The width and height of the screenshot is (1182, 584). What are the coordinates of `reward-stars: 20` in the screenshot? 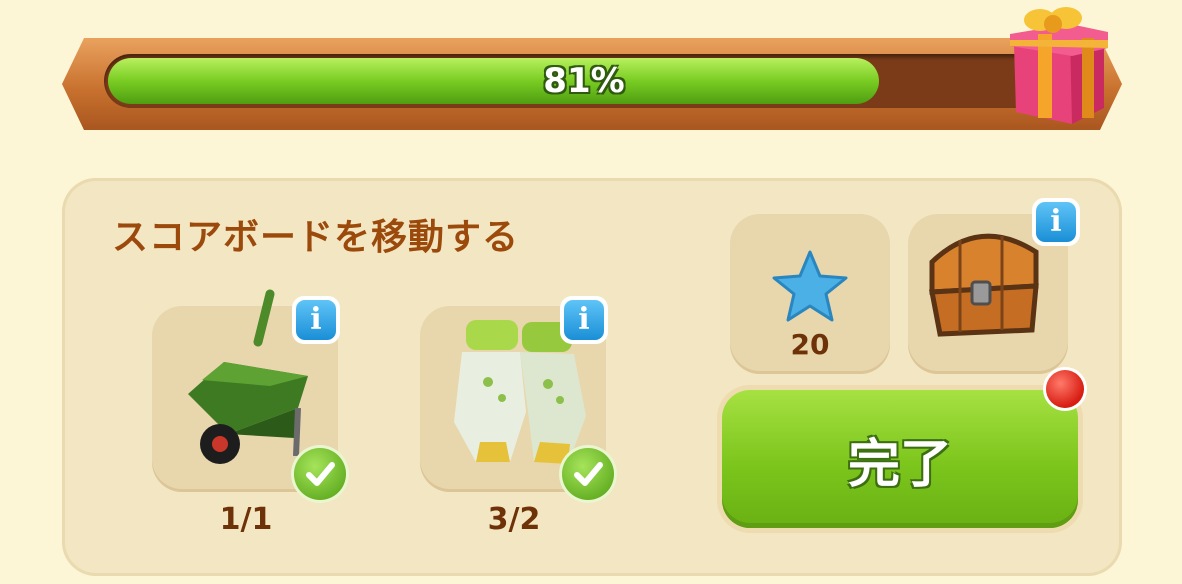 It's located at (810, 294).